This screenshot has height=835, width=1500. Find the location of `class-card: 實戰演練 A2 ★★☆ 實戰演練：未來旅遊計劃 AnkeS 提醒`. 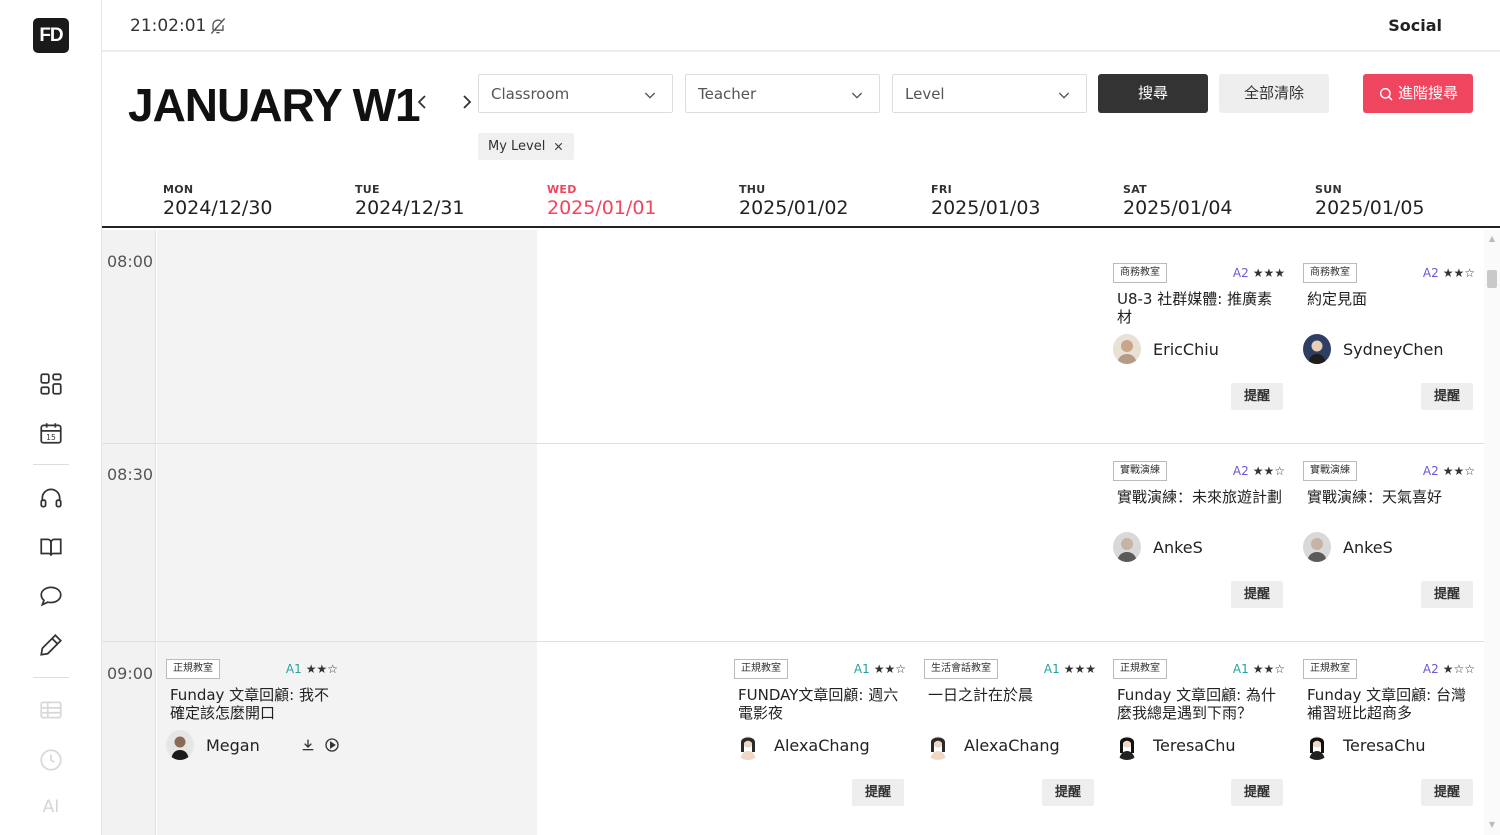

class-card: 實戰演練 A2 ★★☆ 實戰演練：未來旅遊計劃 AnkeS 提醒 is located at coordinates (1203, 556).